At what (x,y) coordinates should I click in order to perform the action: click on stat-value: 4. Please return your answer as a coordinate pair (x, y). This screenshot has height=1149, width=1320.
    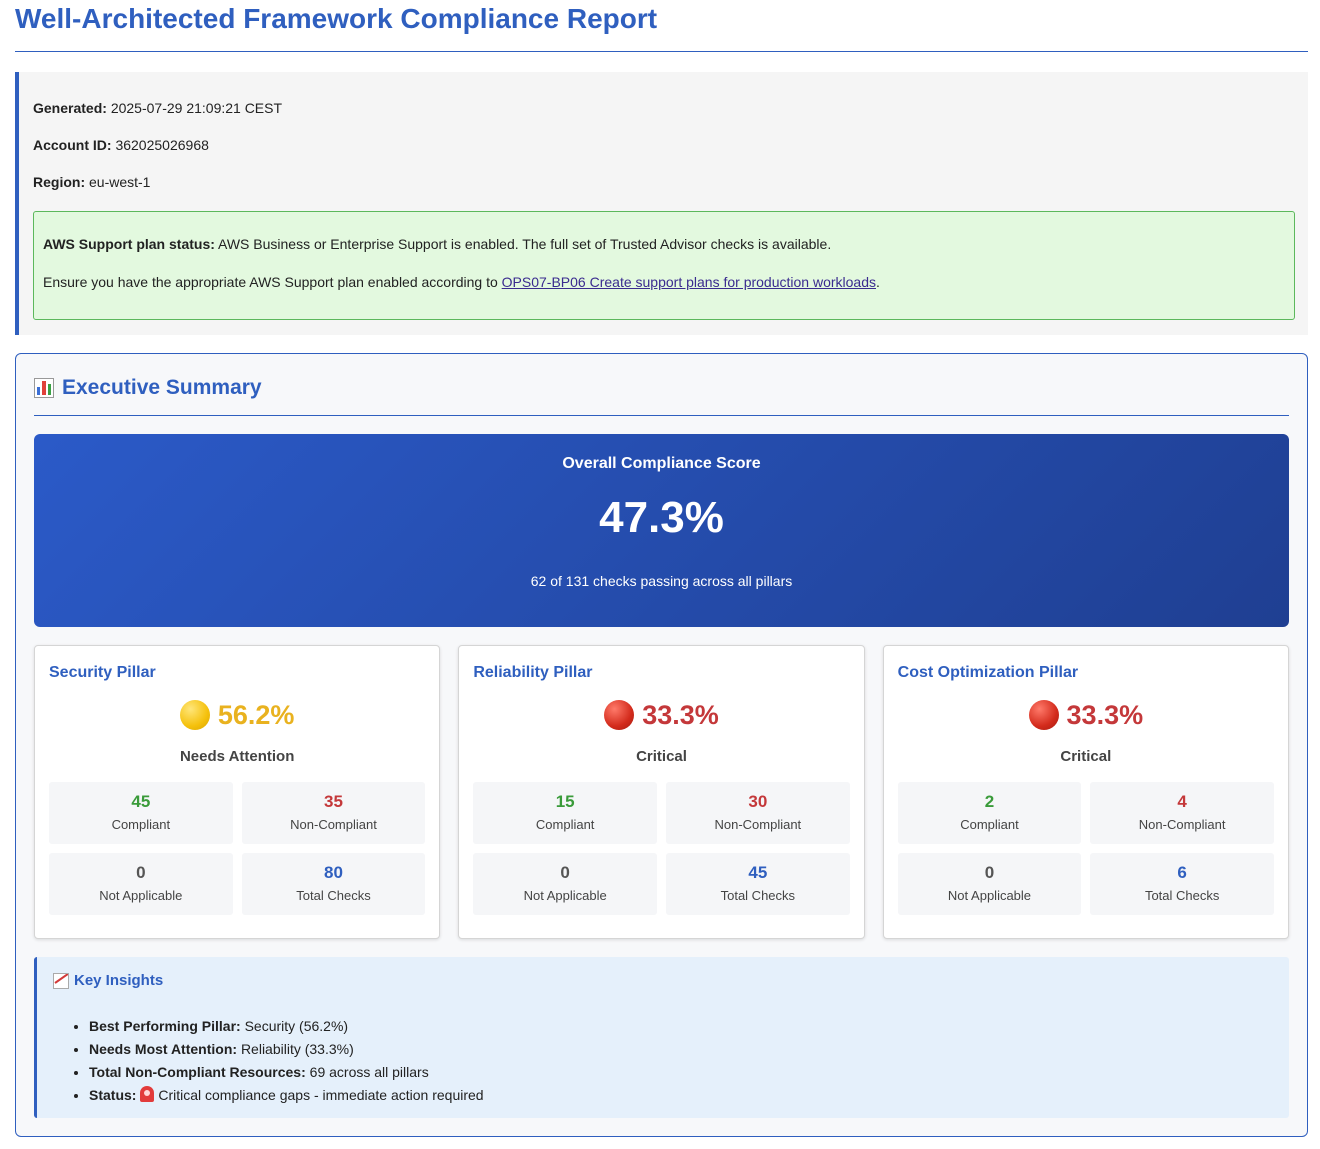
    Looking at the image, I should click on (1182, 801).